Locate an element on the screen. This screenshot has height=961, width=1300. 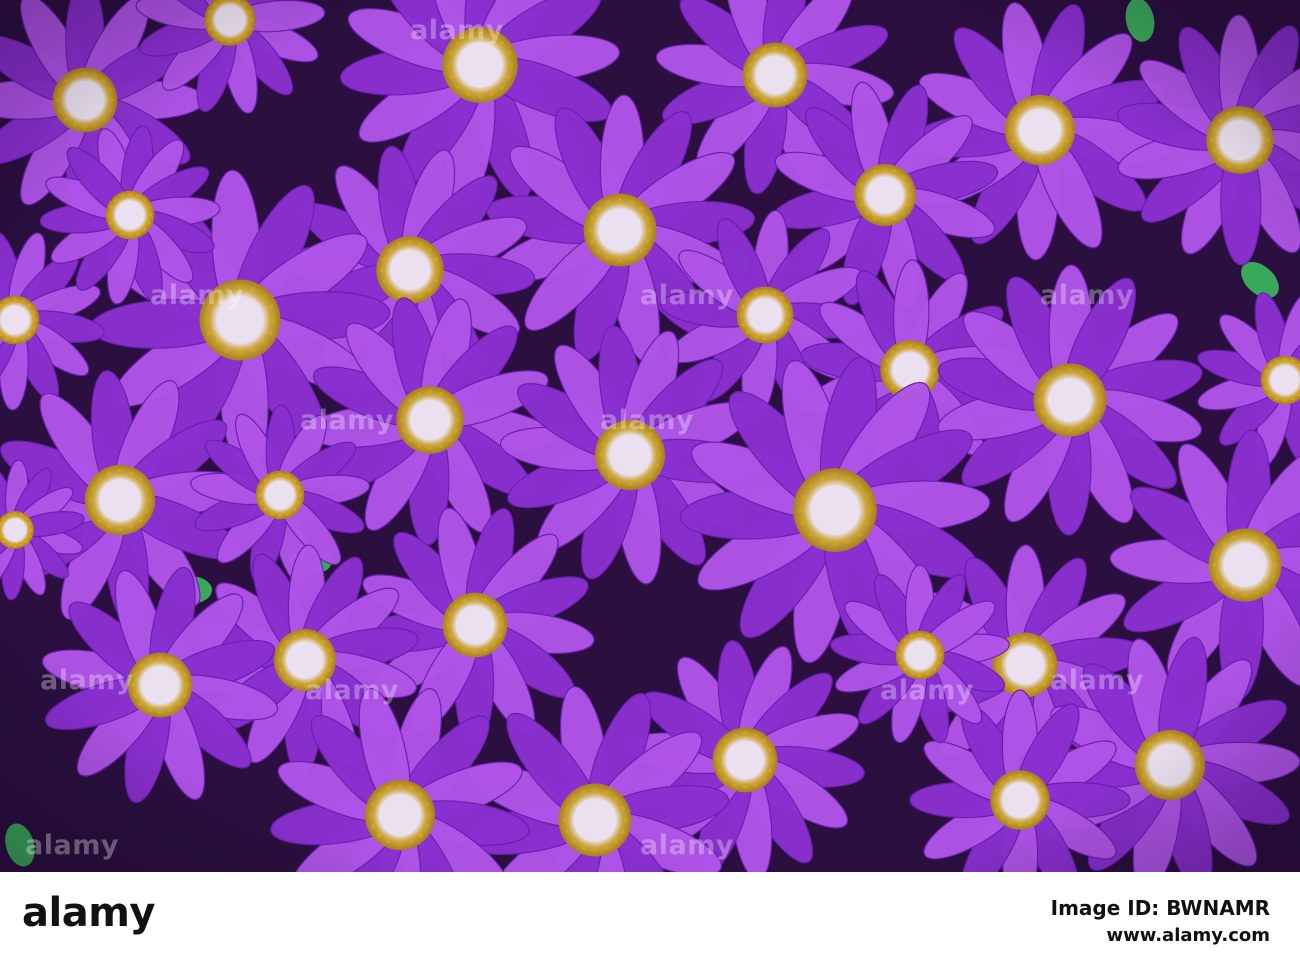
footer-bar: alamy Image ID: BWNAMR www.alamy.com is located at coordinates (650, 916).